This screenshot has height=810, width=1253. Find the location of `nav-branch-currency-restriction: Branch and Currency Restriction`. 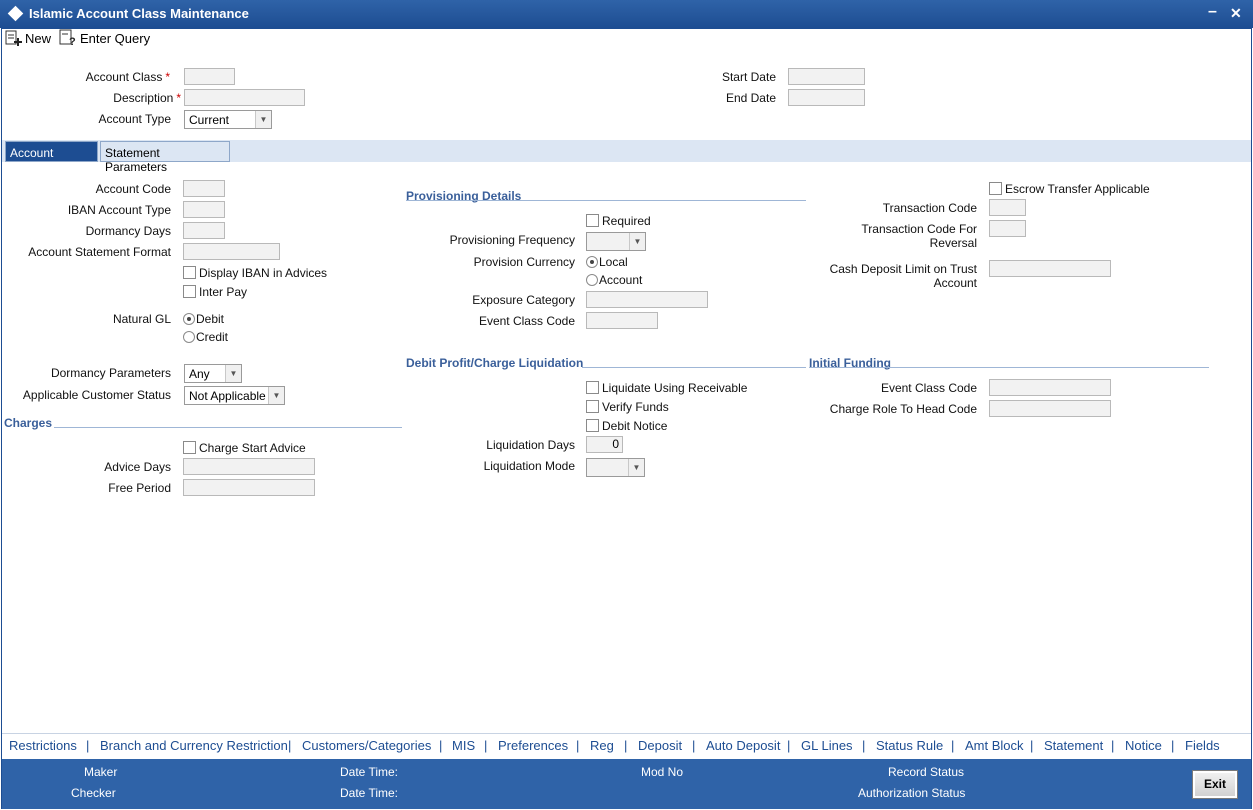

nav-branch-currency-restriction: Branch and Currency Restriction is located at coordinates (194, 745).